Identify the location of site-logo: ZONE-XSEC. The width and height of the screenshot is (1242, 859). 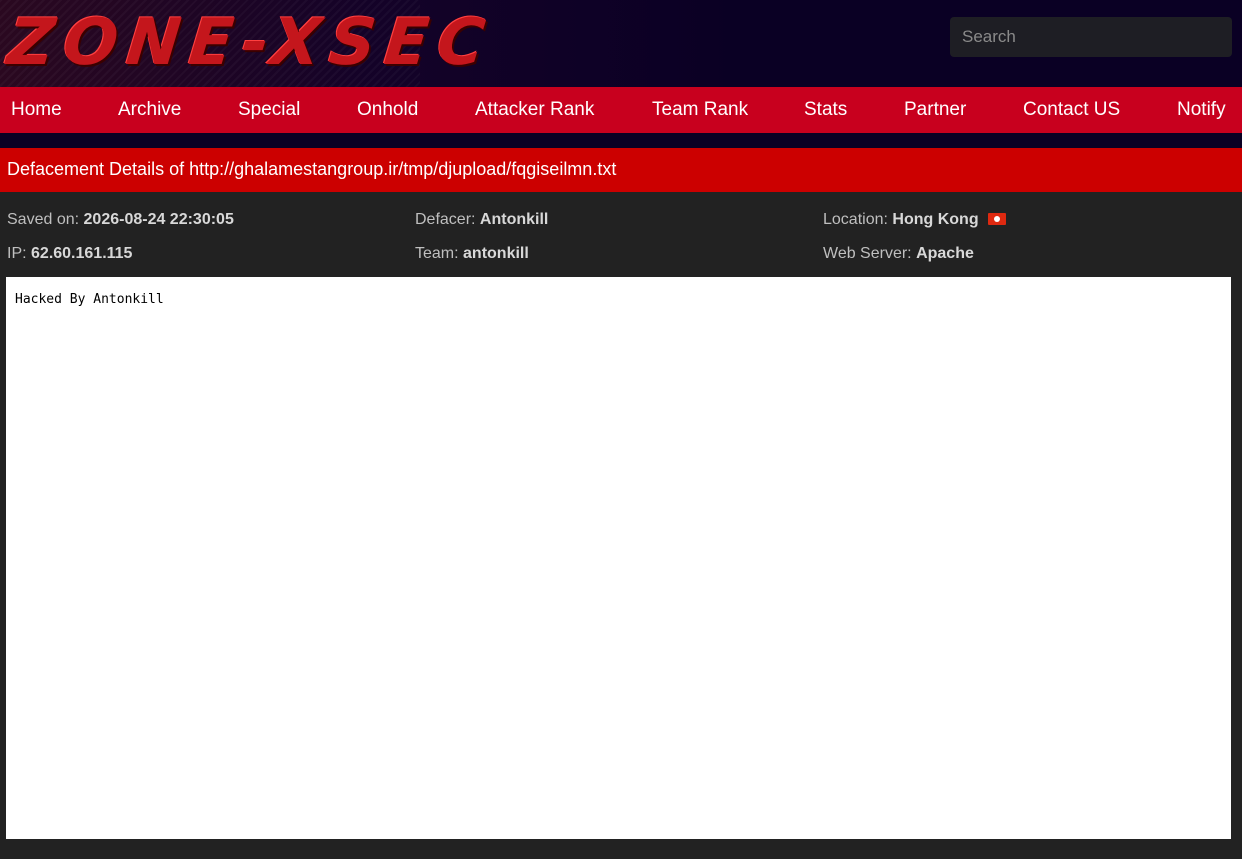
(251, 43).